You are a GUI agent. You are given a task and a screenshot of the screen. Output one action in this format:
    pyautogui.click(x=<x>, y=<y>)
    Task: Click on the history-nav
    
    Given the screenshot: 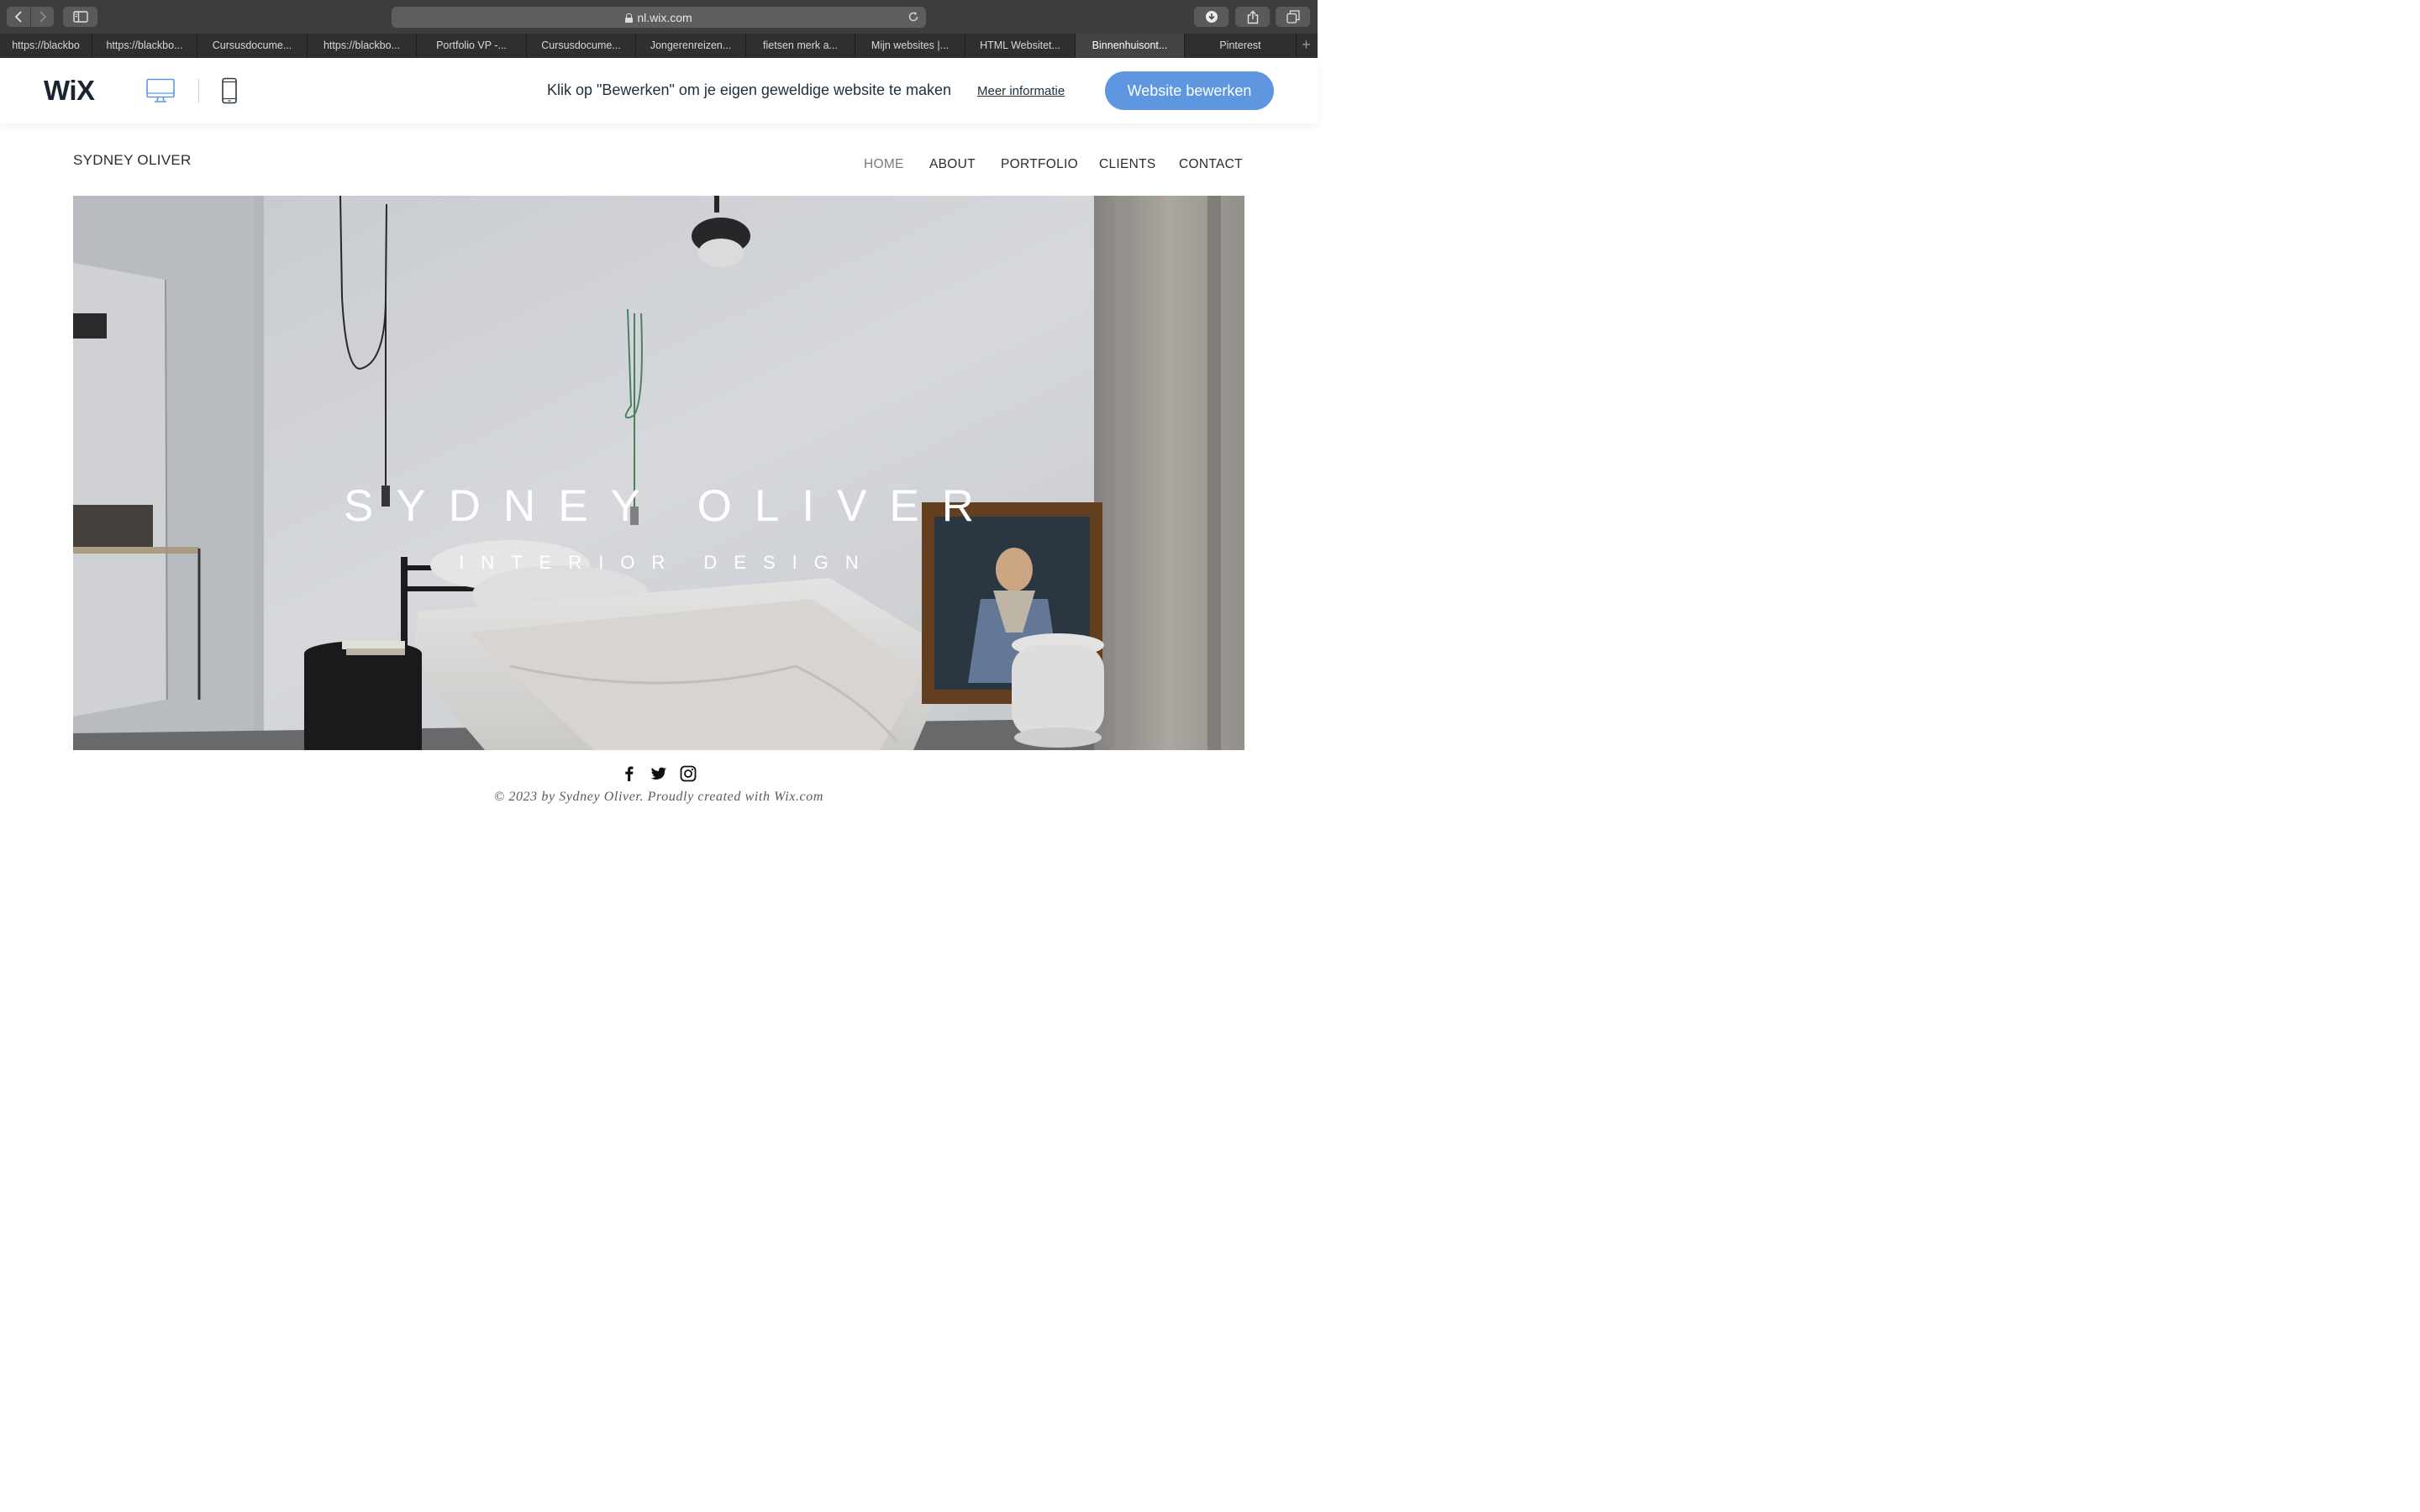 What is the action you would take?
    pyautogui.click(x=30, y=17)
    